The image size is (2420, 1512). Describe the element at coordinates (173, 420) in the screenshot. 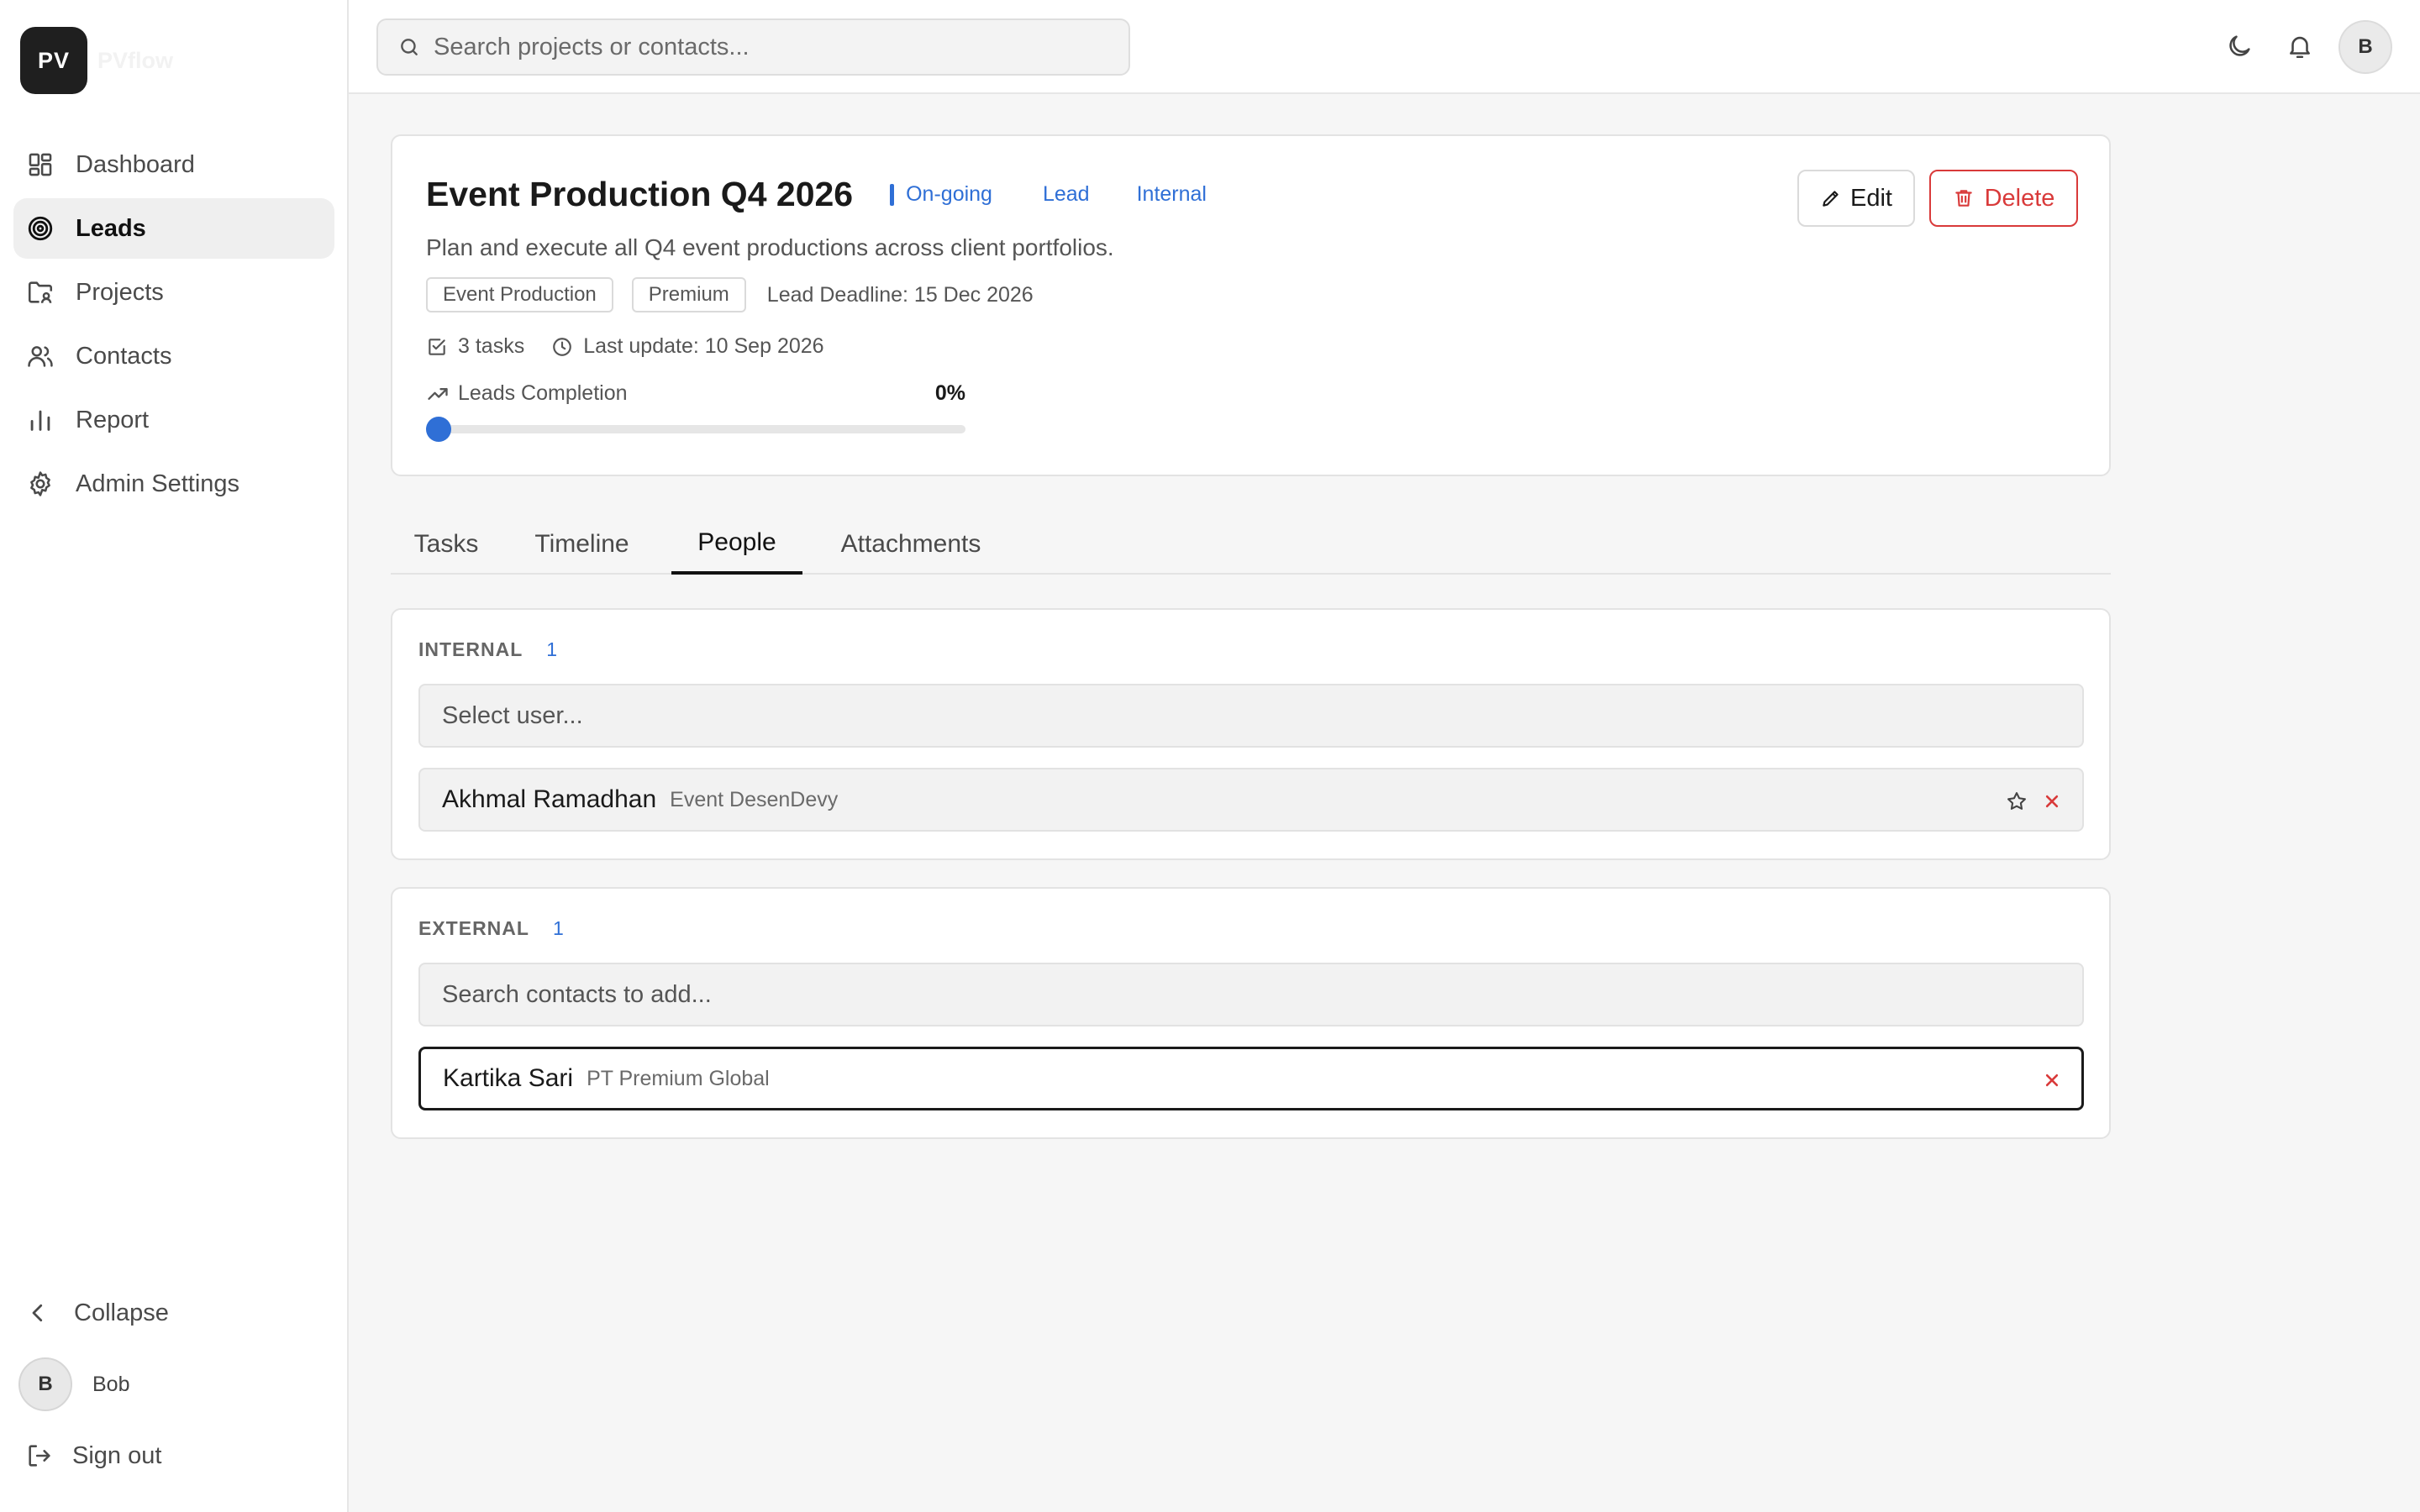

I see `sidebar-item-report: Report` at that location.